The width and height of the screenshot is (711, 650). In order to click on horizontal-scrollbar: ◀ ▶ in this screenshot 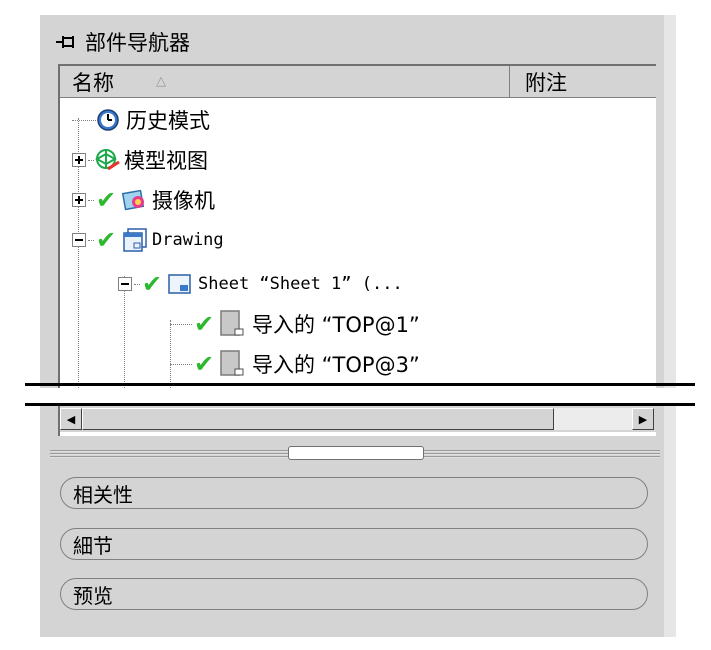, I will do `click(357, 419)`.